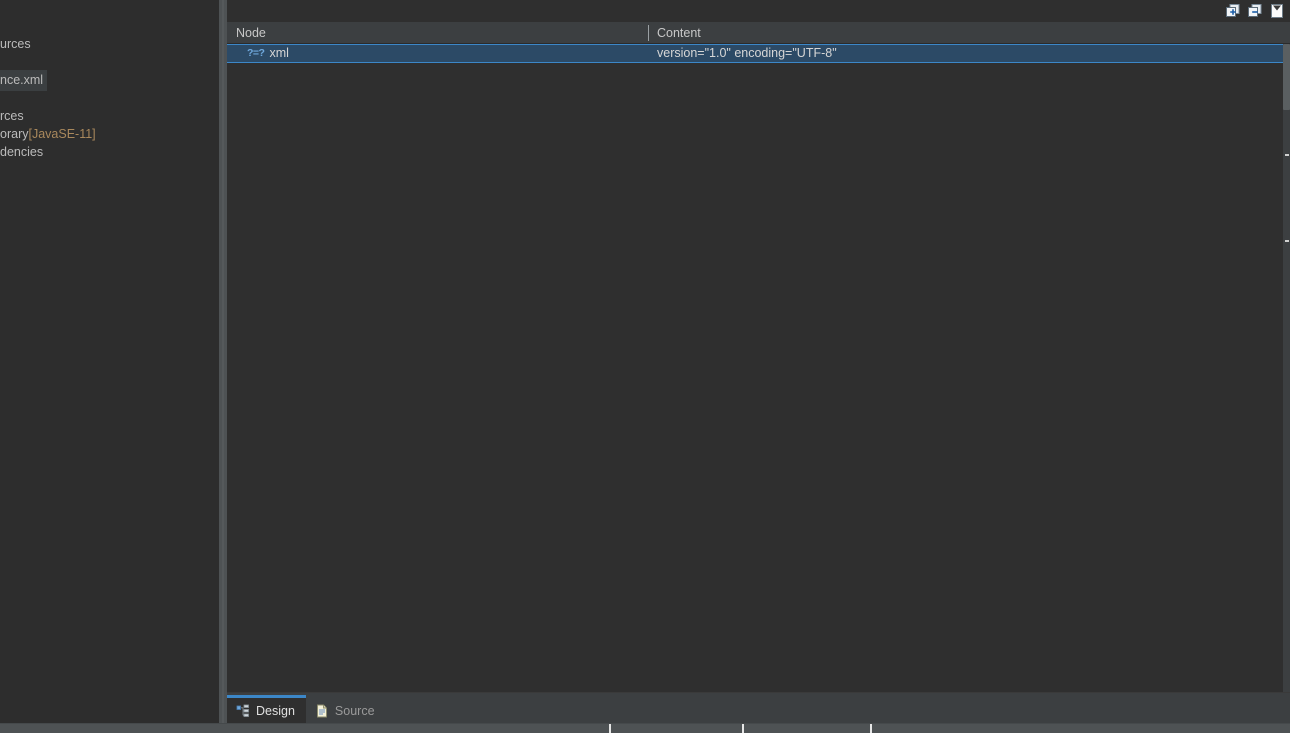 The width and height of the screenshot is (1290, 733). I want to click on collapse-all-icon, so click(1255, 11).